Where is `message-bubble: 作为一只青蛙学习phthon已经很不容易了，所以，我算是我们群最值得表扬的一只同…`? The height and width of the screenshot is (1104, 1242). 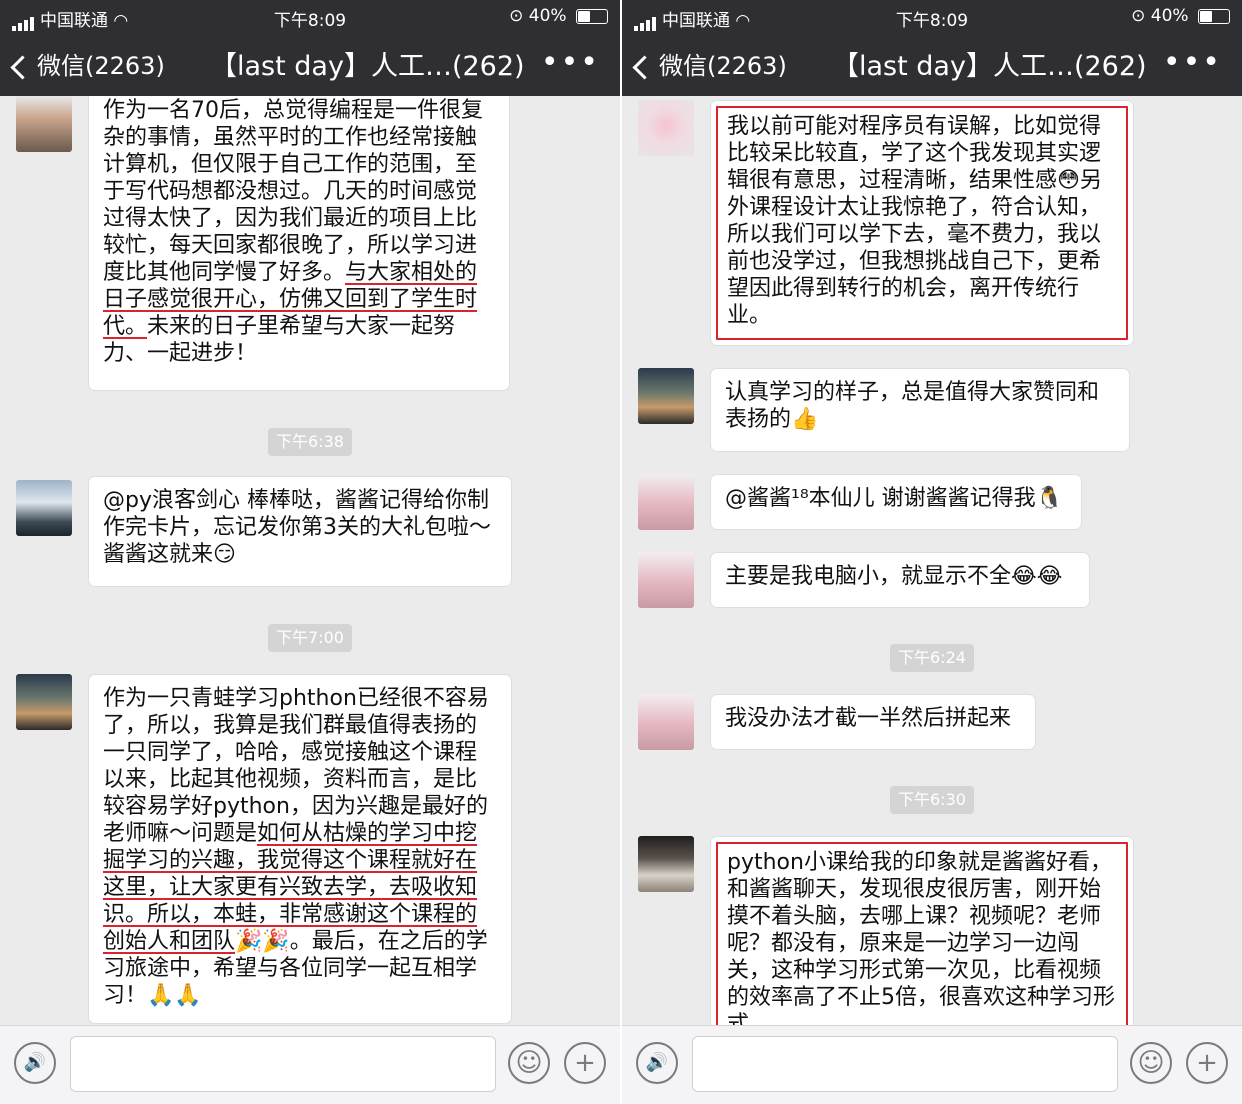 message-bubble: 作为一只青蛙学习phthon已经很不容易了，所以，我算是我们群最值得表扬的一只同… is located at coordinates (300, 849).